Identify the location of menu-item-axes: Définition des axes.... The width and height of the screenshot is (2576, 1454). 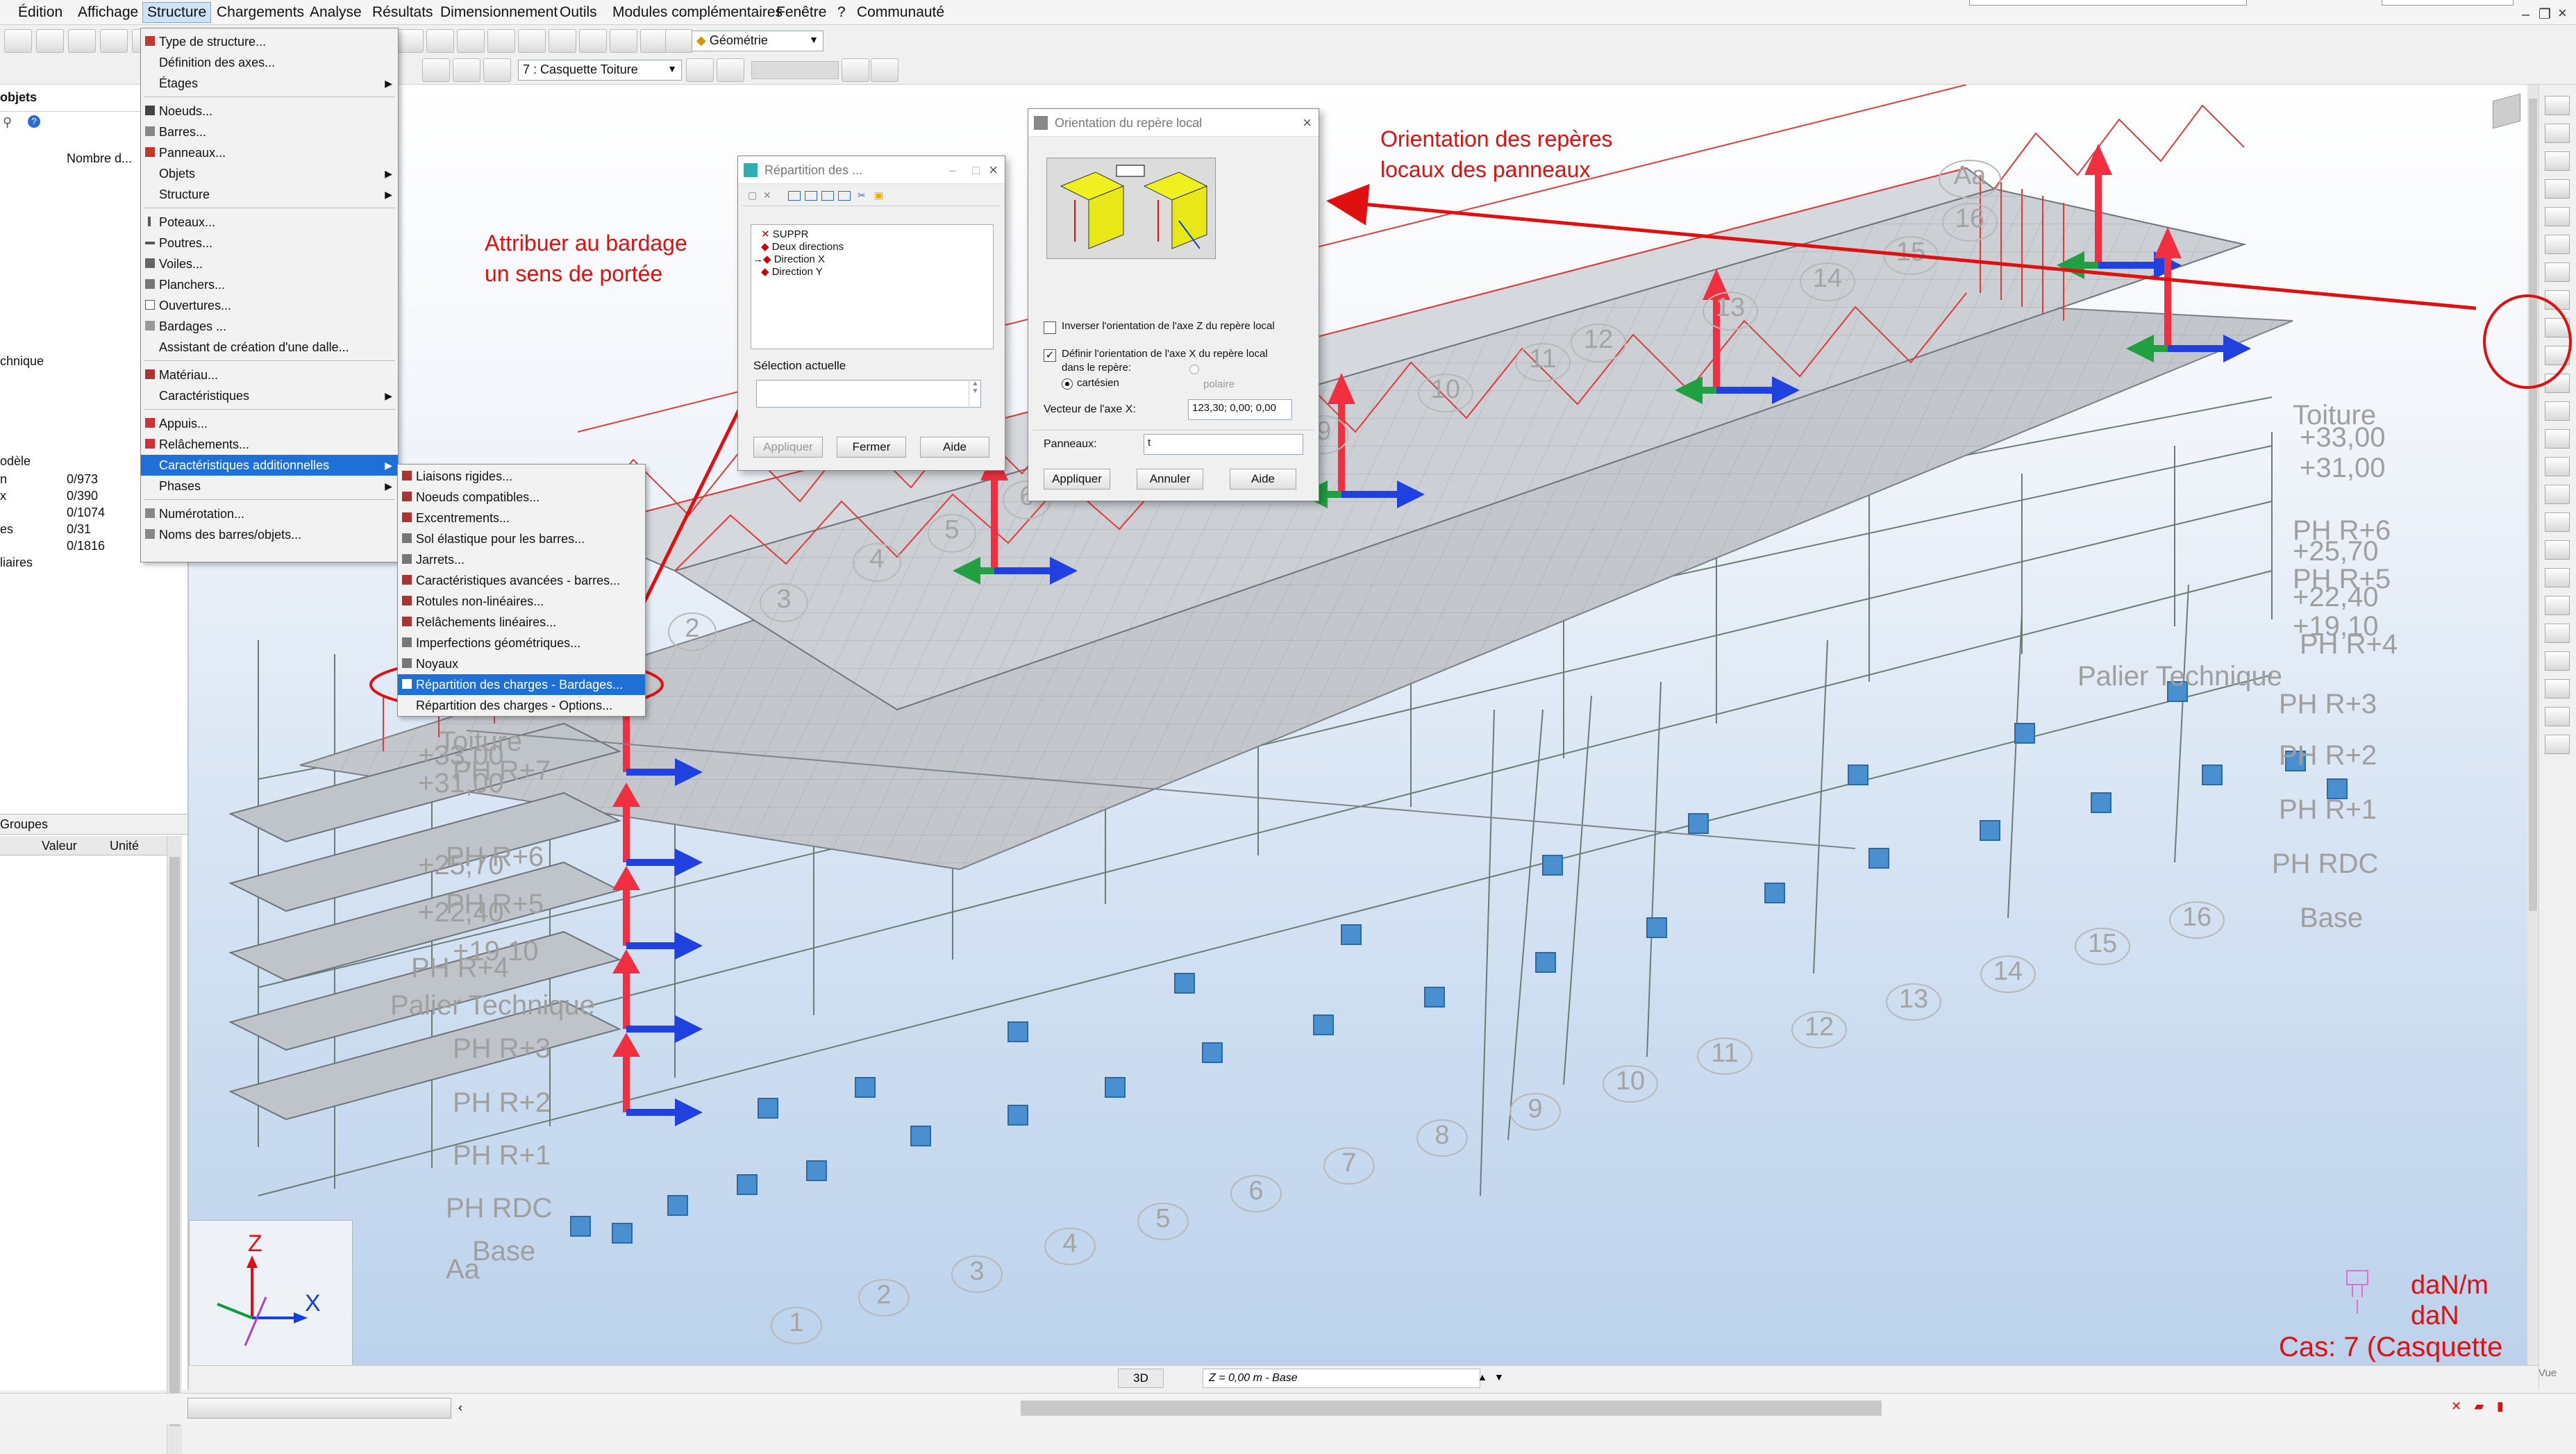
(269, 62).